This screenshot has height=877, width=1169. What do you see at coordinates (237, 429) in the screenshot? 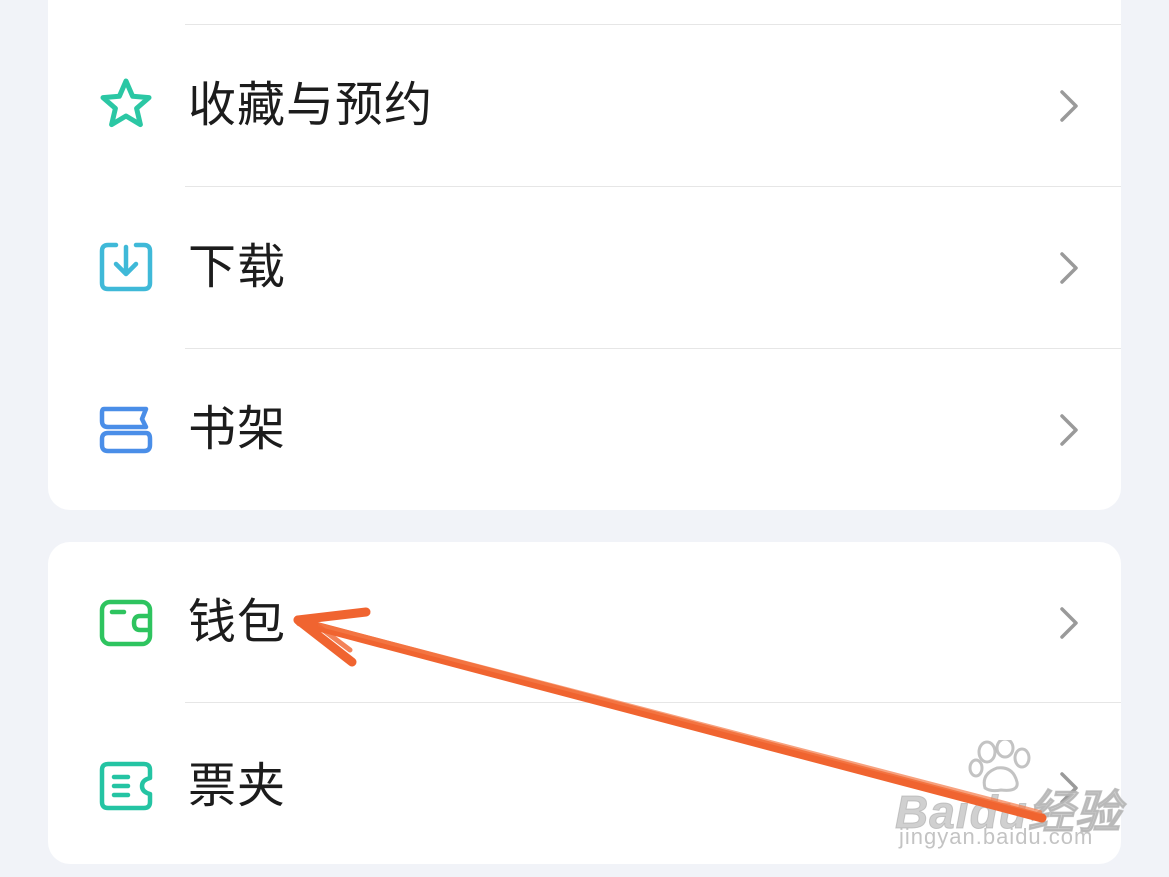
I see `menu-item-label: 书架` at bounding box center [237, 429].